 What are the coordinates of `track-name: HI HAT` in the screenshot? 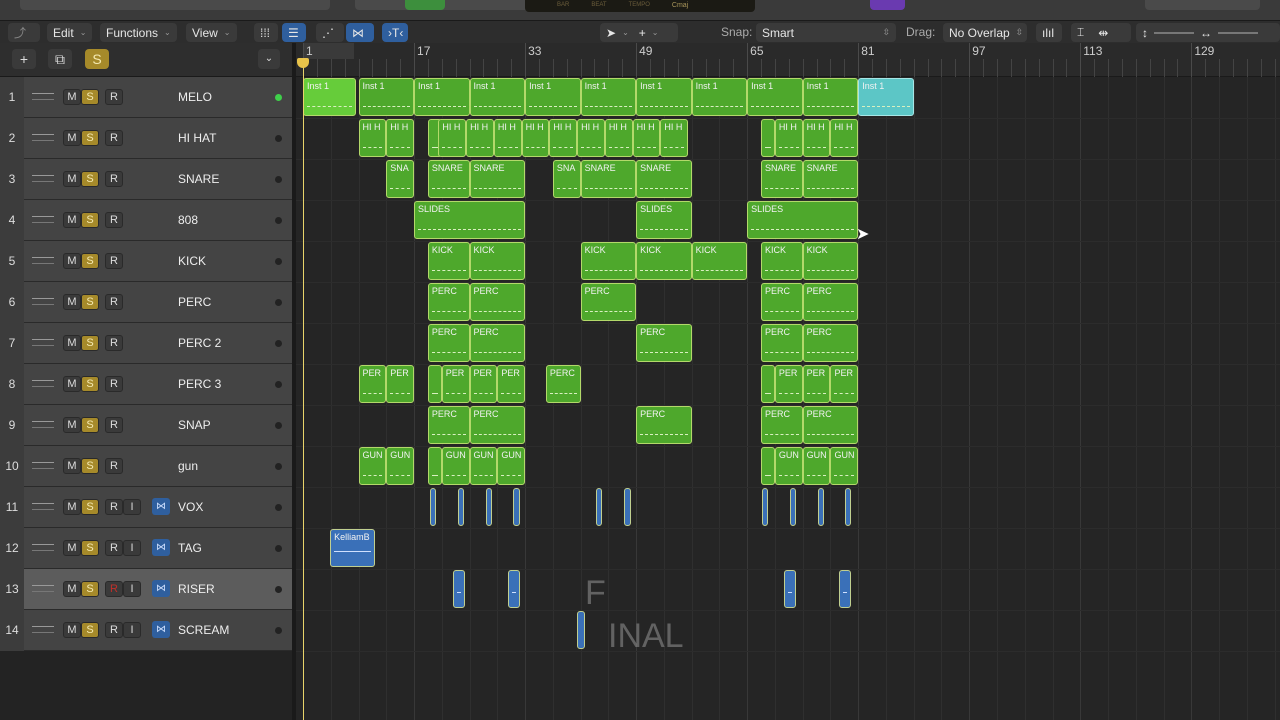 It's located at (197, 138).